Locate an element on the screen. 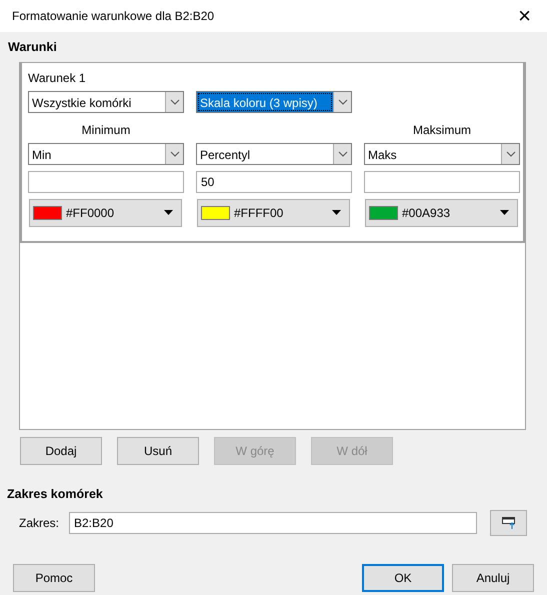  range-field: B2:B20 is located at coordinates (273, 523).